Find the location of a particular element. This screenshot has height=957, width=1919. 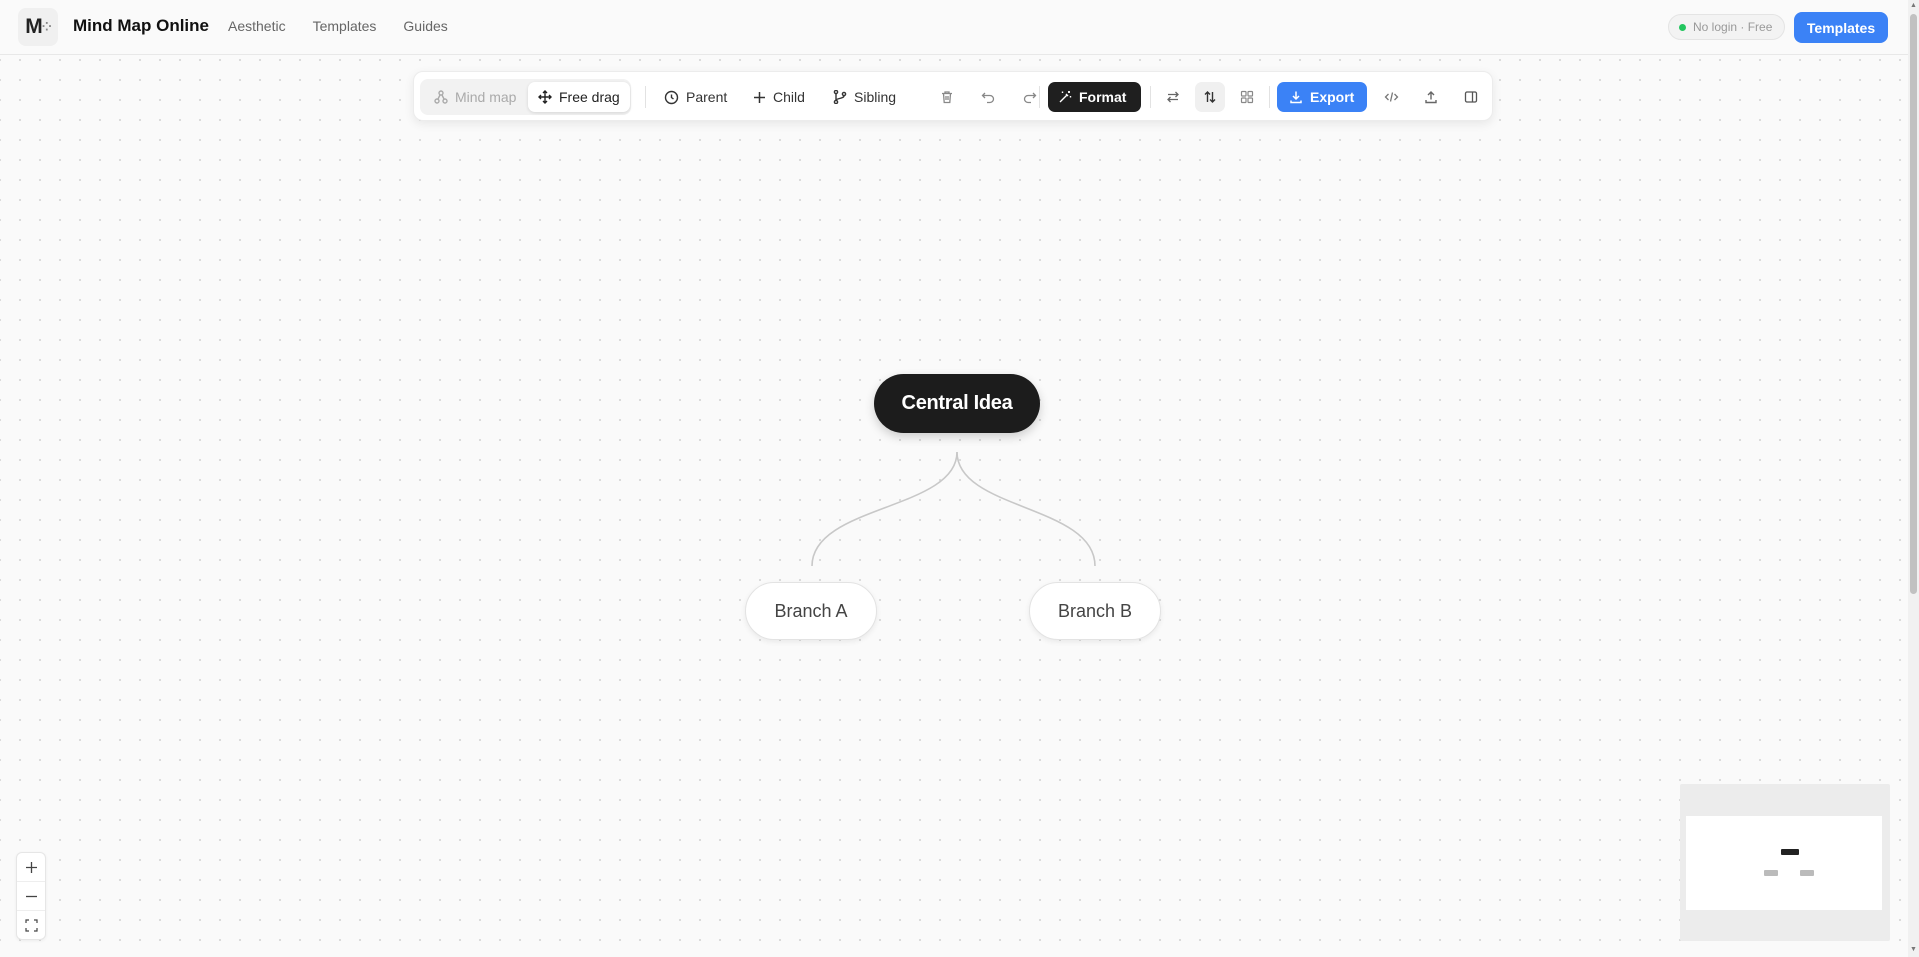

mindmap-icon is located at coordinates (441, 97).